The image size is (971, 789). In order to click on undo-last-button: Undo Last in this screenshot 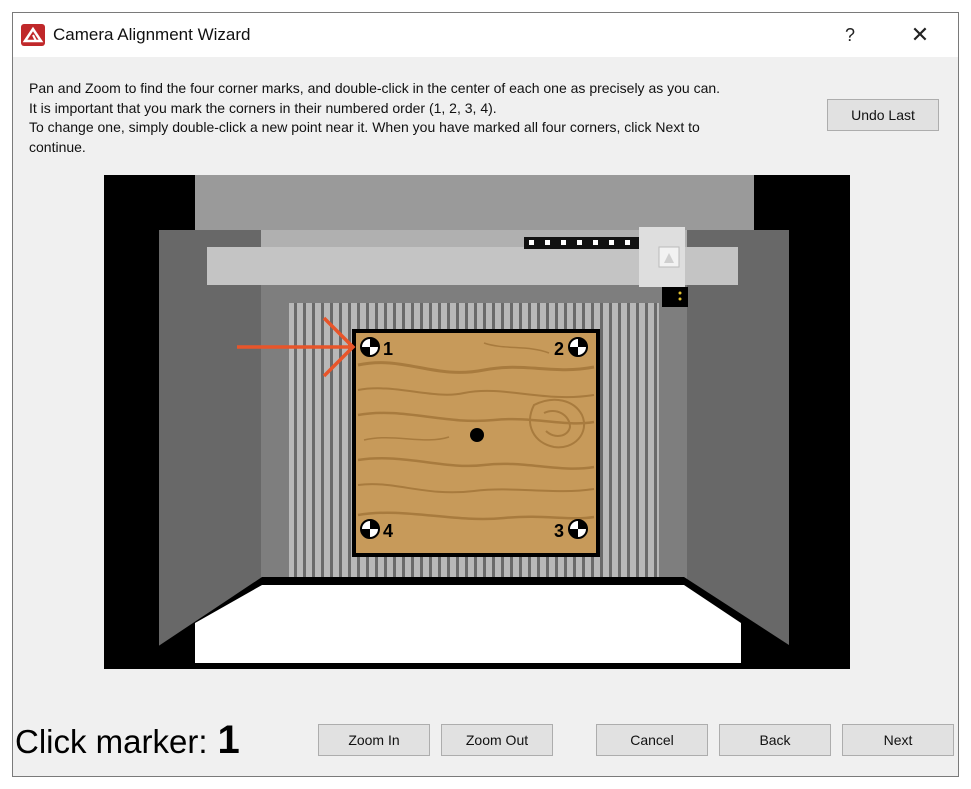, I will do `click(883, 115)`.